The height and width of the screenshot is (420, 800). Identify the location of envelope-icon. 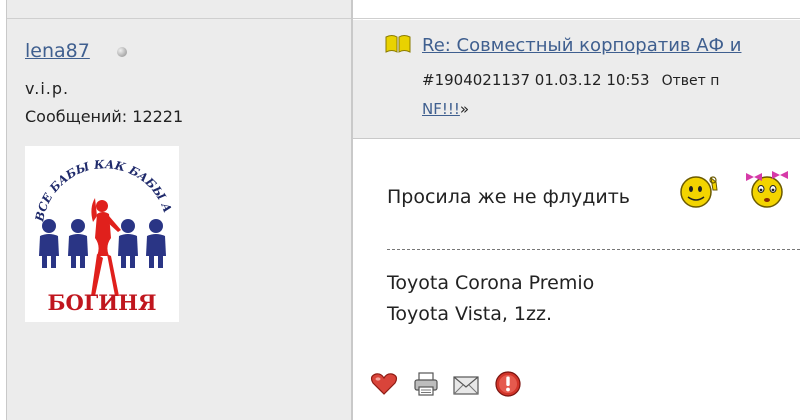
(466, 384).